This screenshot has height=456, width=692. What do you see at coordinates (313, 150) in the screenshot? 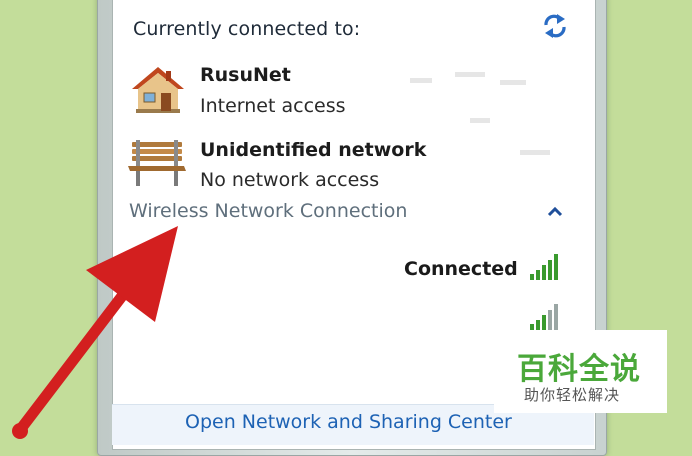
I see `network-name: Unidentified network` at bounding box center [313, 150].